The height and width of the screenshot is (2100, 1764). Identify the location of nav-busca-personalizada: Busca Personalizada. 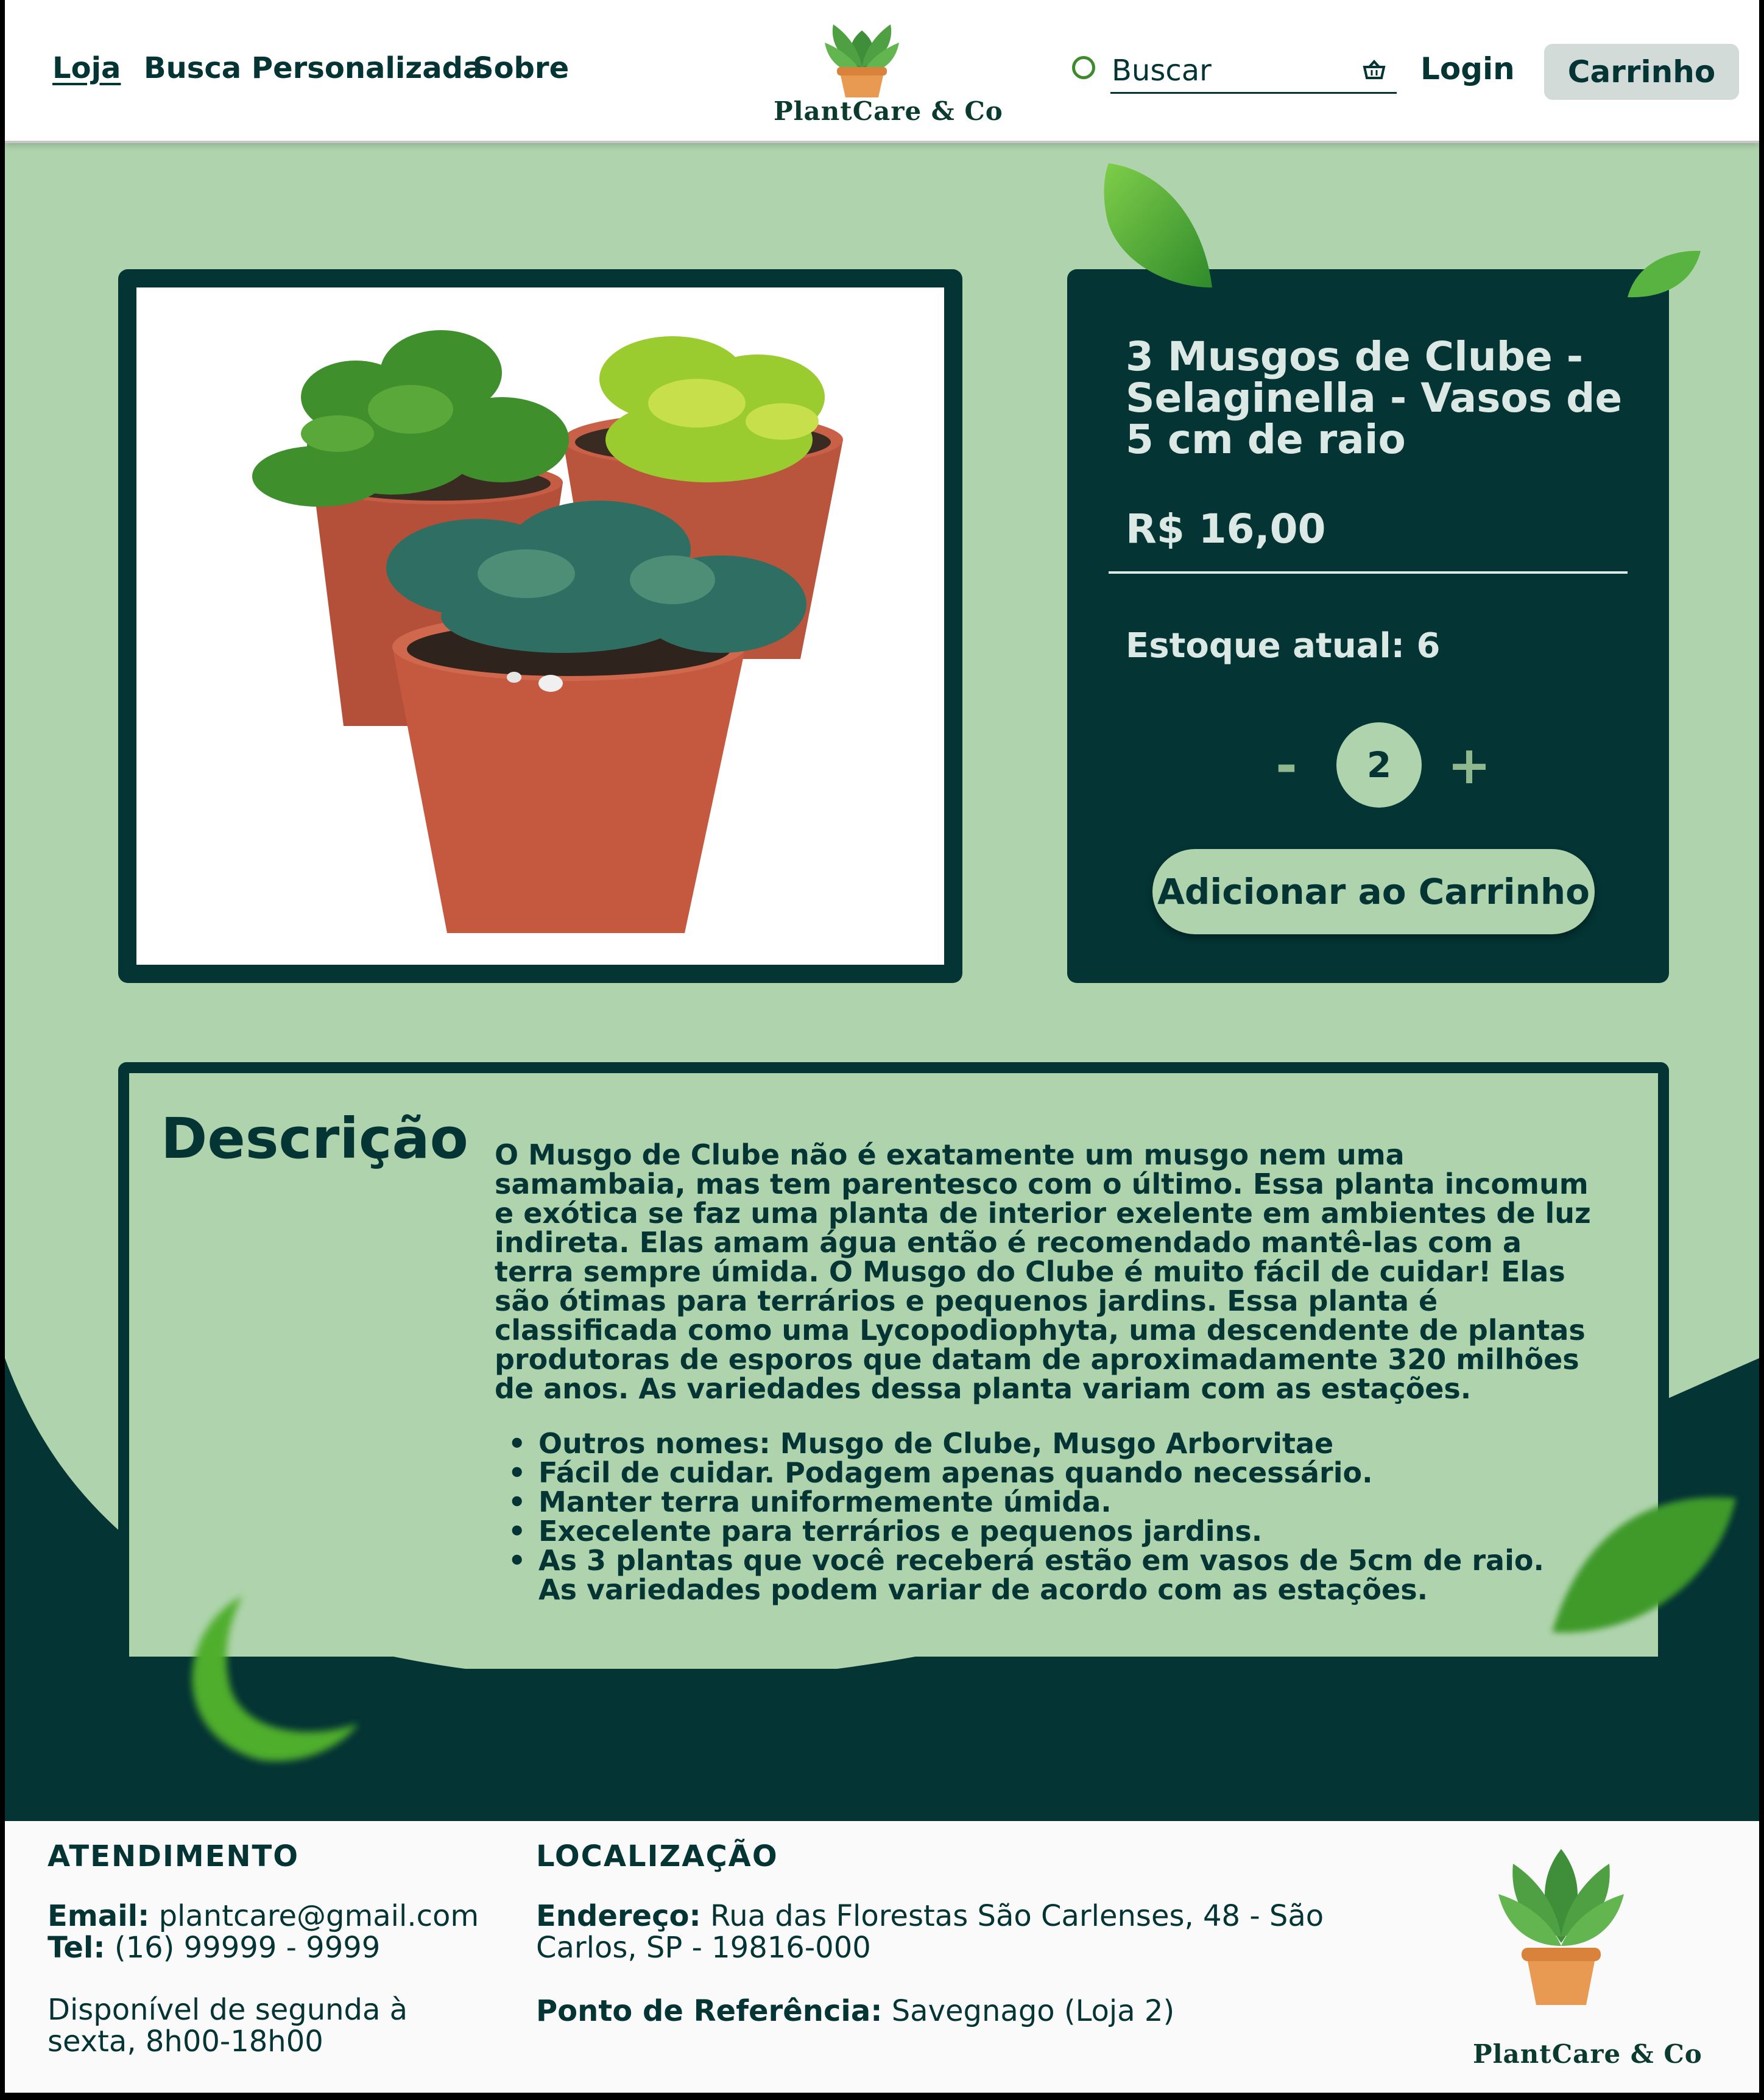
(313, 68).